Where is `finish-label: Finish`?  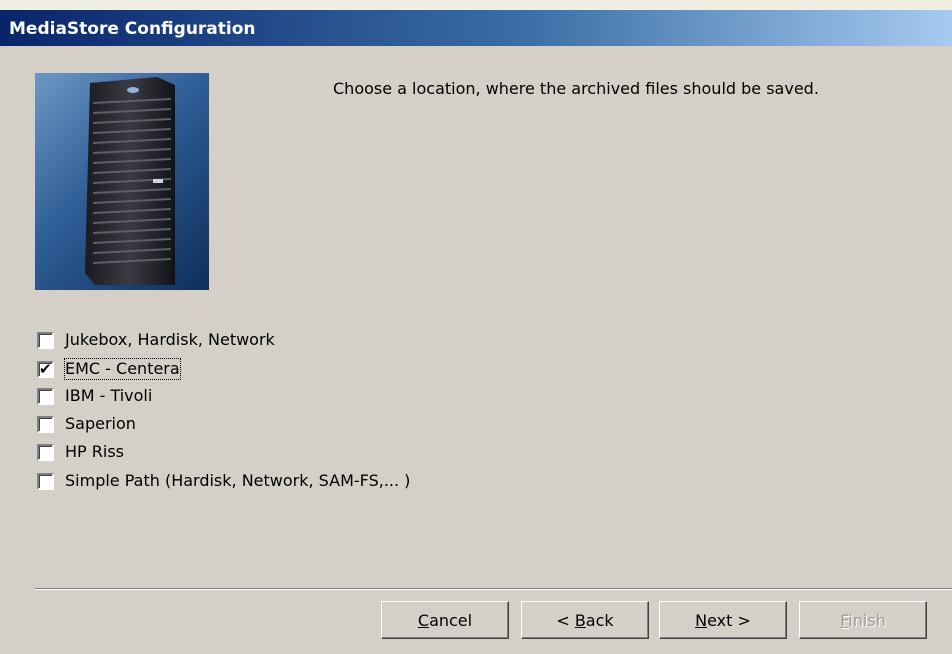 finish-label: Finish is located at coordinates (863, 620).